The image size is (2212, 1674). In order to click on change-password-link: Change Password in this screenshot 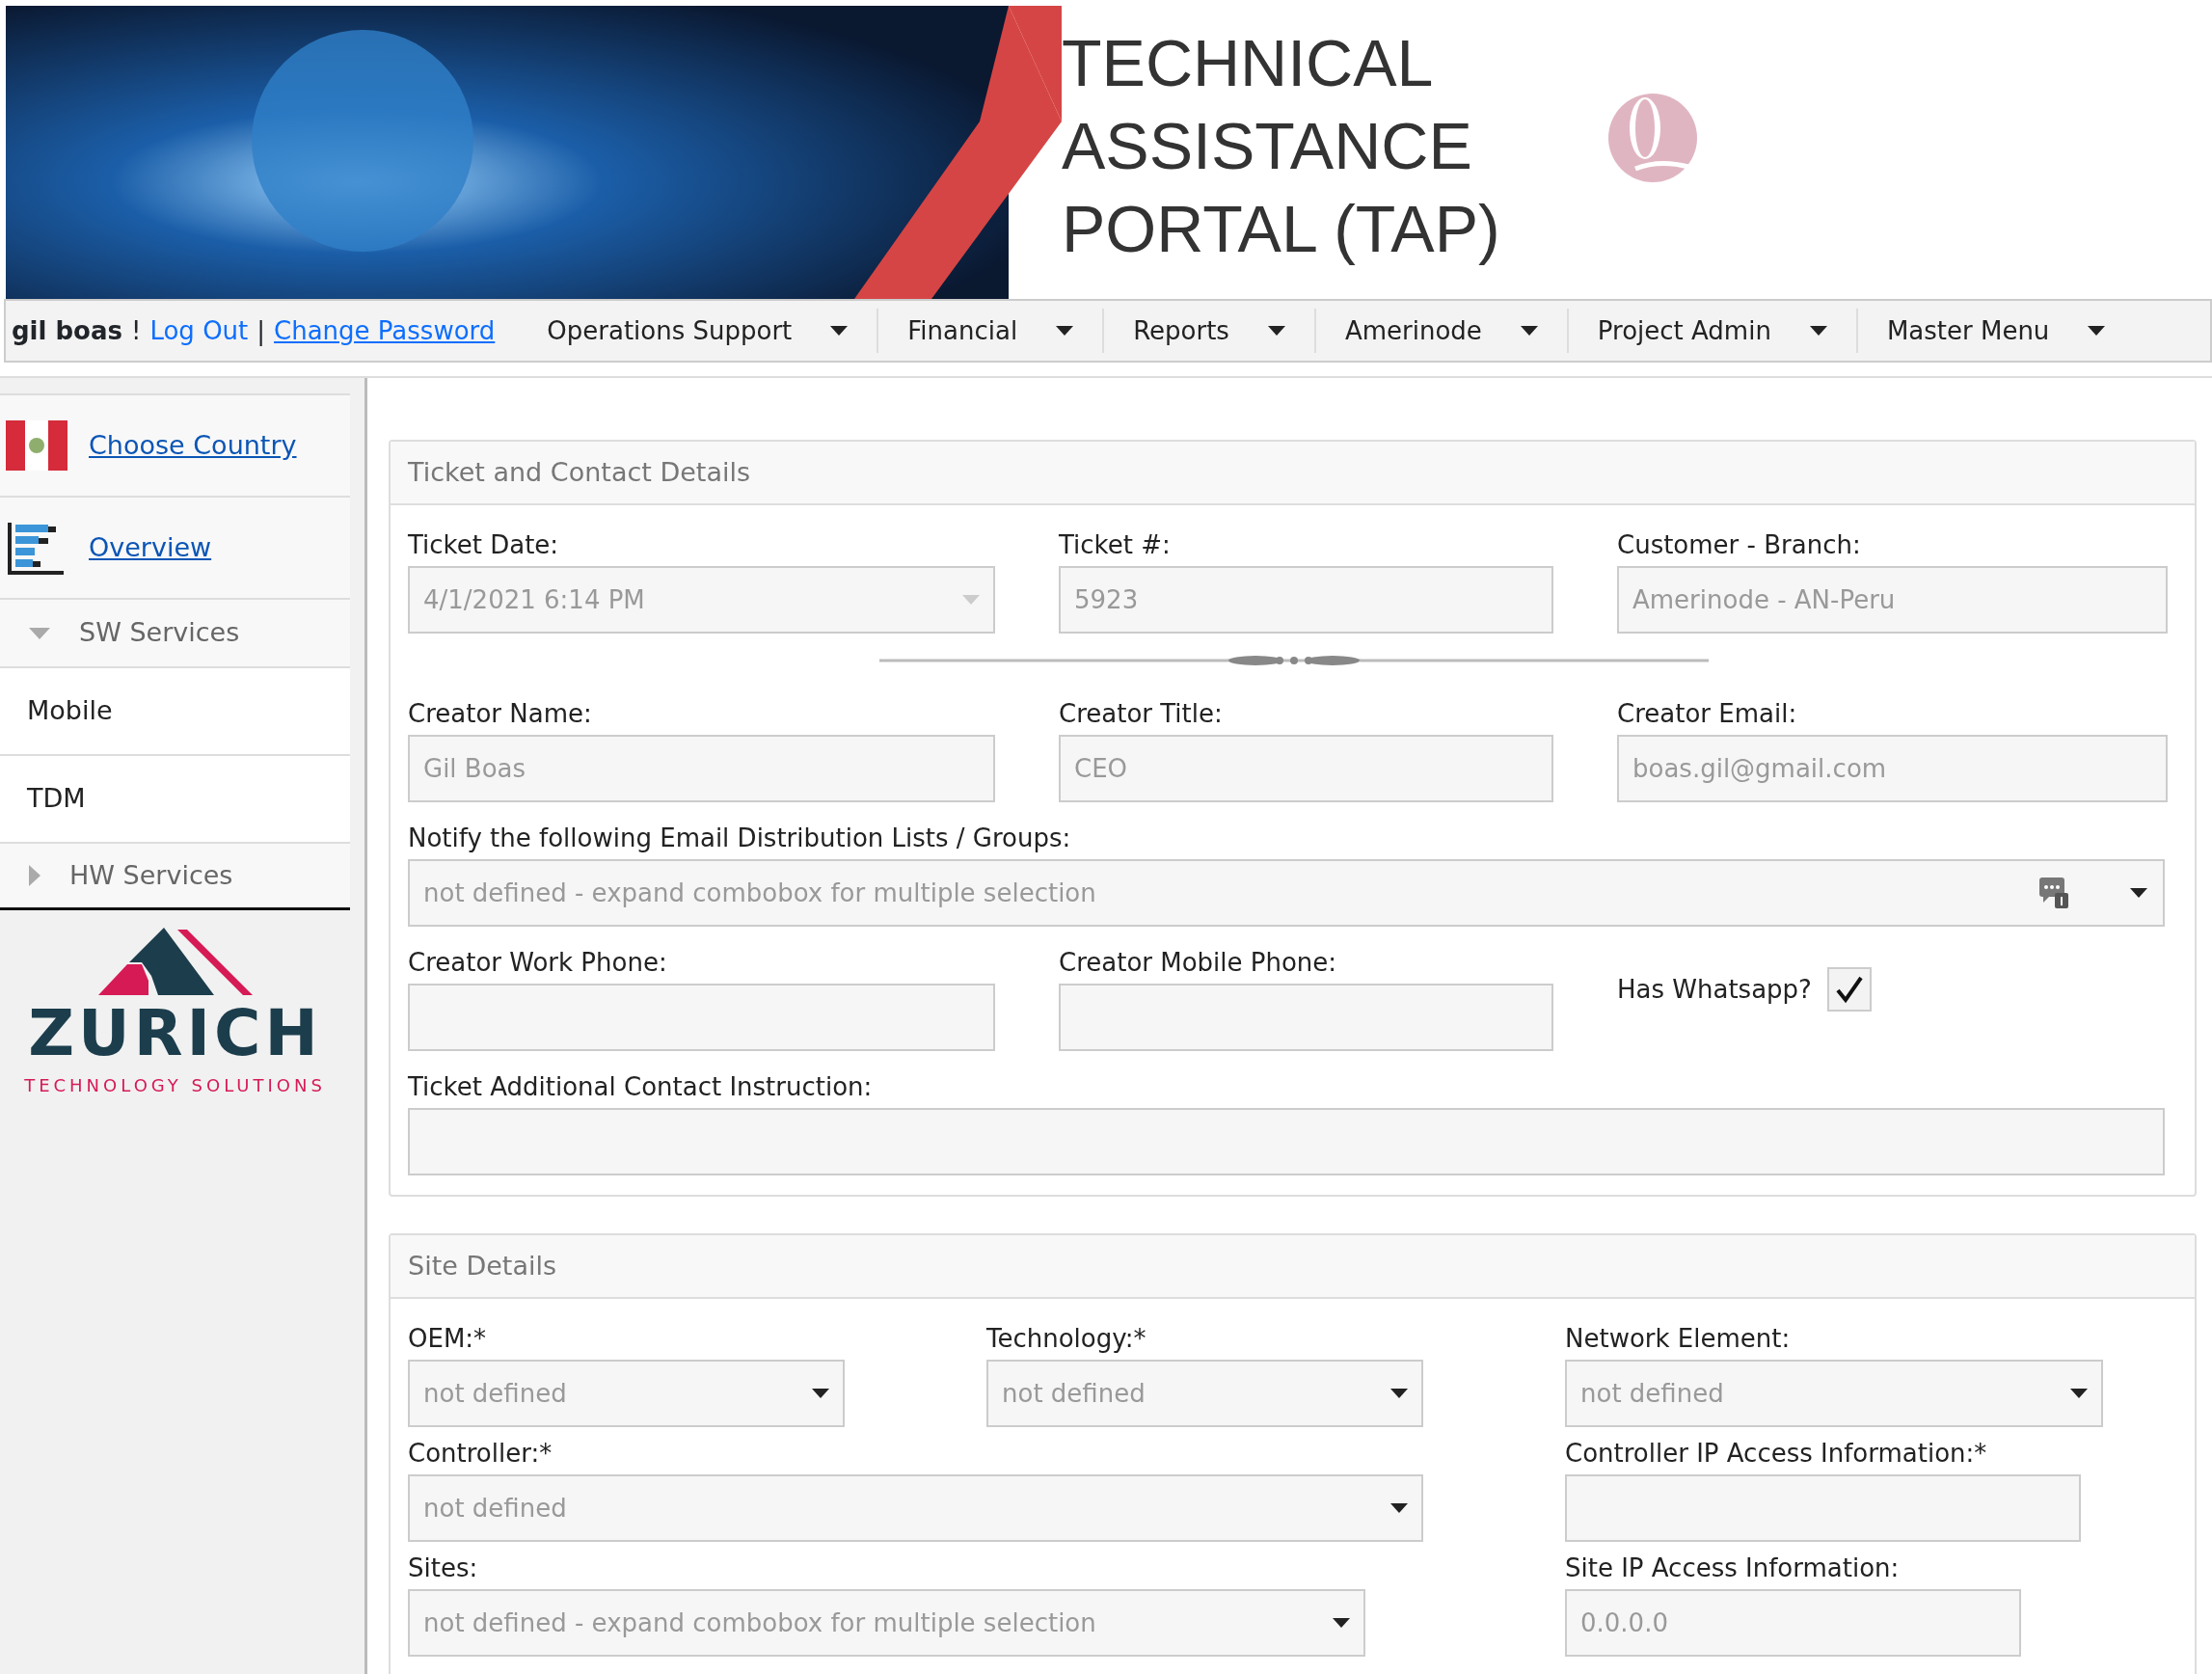, I will do `click(385, 330)`.